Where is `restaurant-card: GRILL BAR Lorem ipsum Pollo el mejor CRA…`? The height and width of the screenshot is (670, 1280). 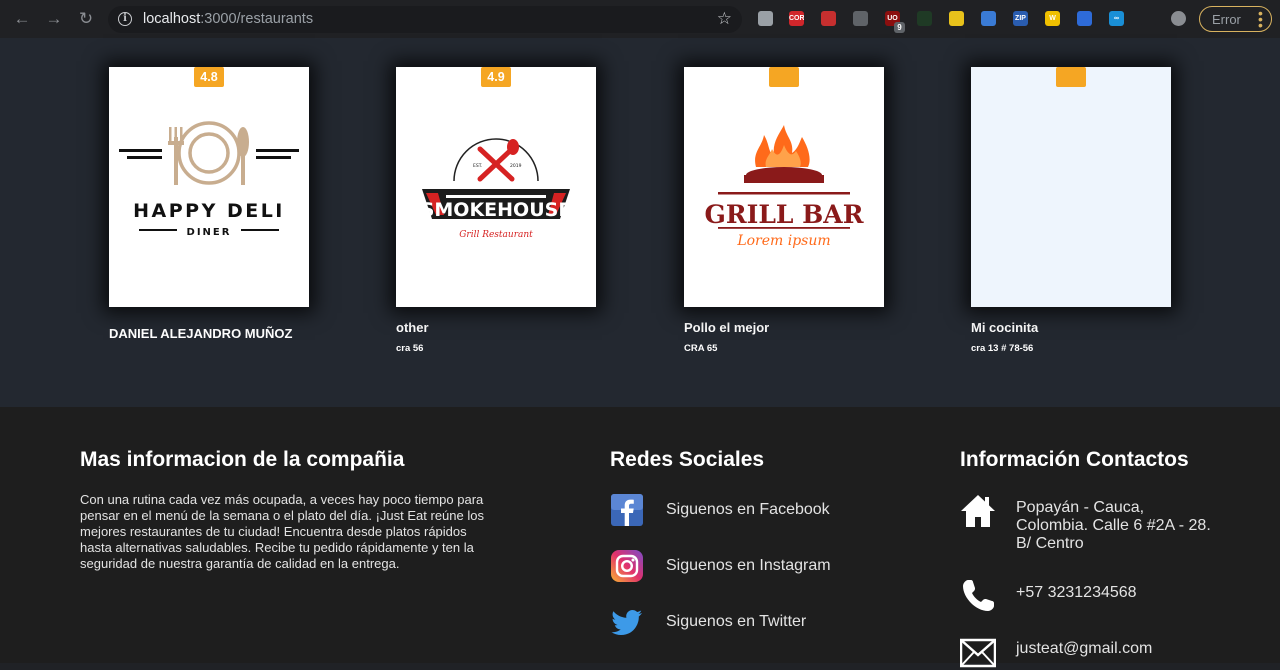
restaurant-card: GRILL BAR Lorem ipsum Pollo el mejor CRA… is located at coordinates (784, 210).